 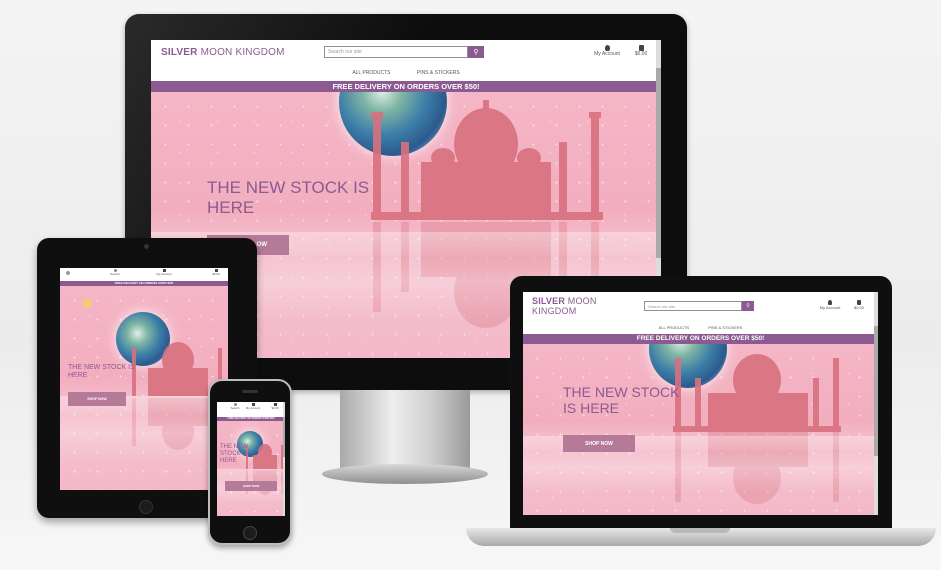 What do you see at coordinates (261, 245) in the screenshot?
I see `shop-button-label: OW` at bounding box center [261, 245].